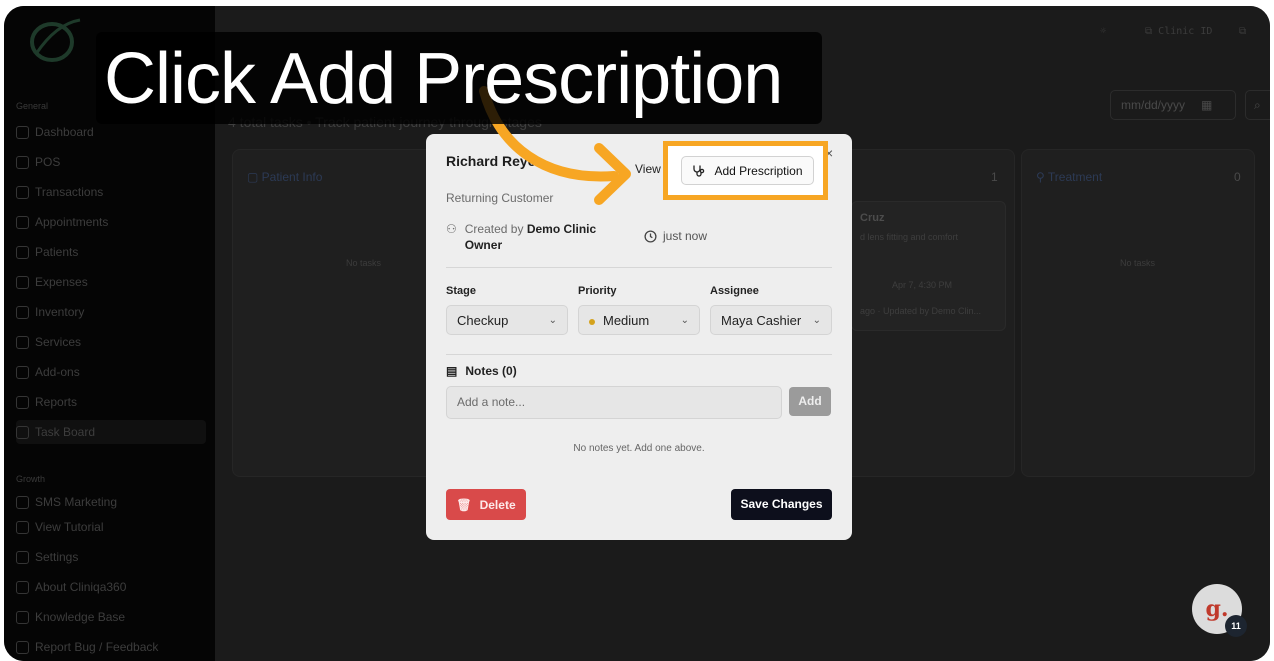 This screenshot has height=661, width=1274. What do you see at coordinates (639, 448) in the screenshot?
I see `notes-empty-state: No notes yet. Add one above.` at bounding box center [639, 448].